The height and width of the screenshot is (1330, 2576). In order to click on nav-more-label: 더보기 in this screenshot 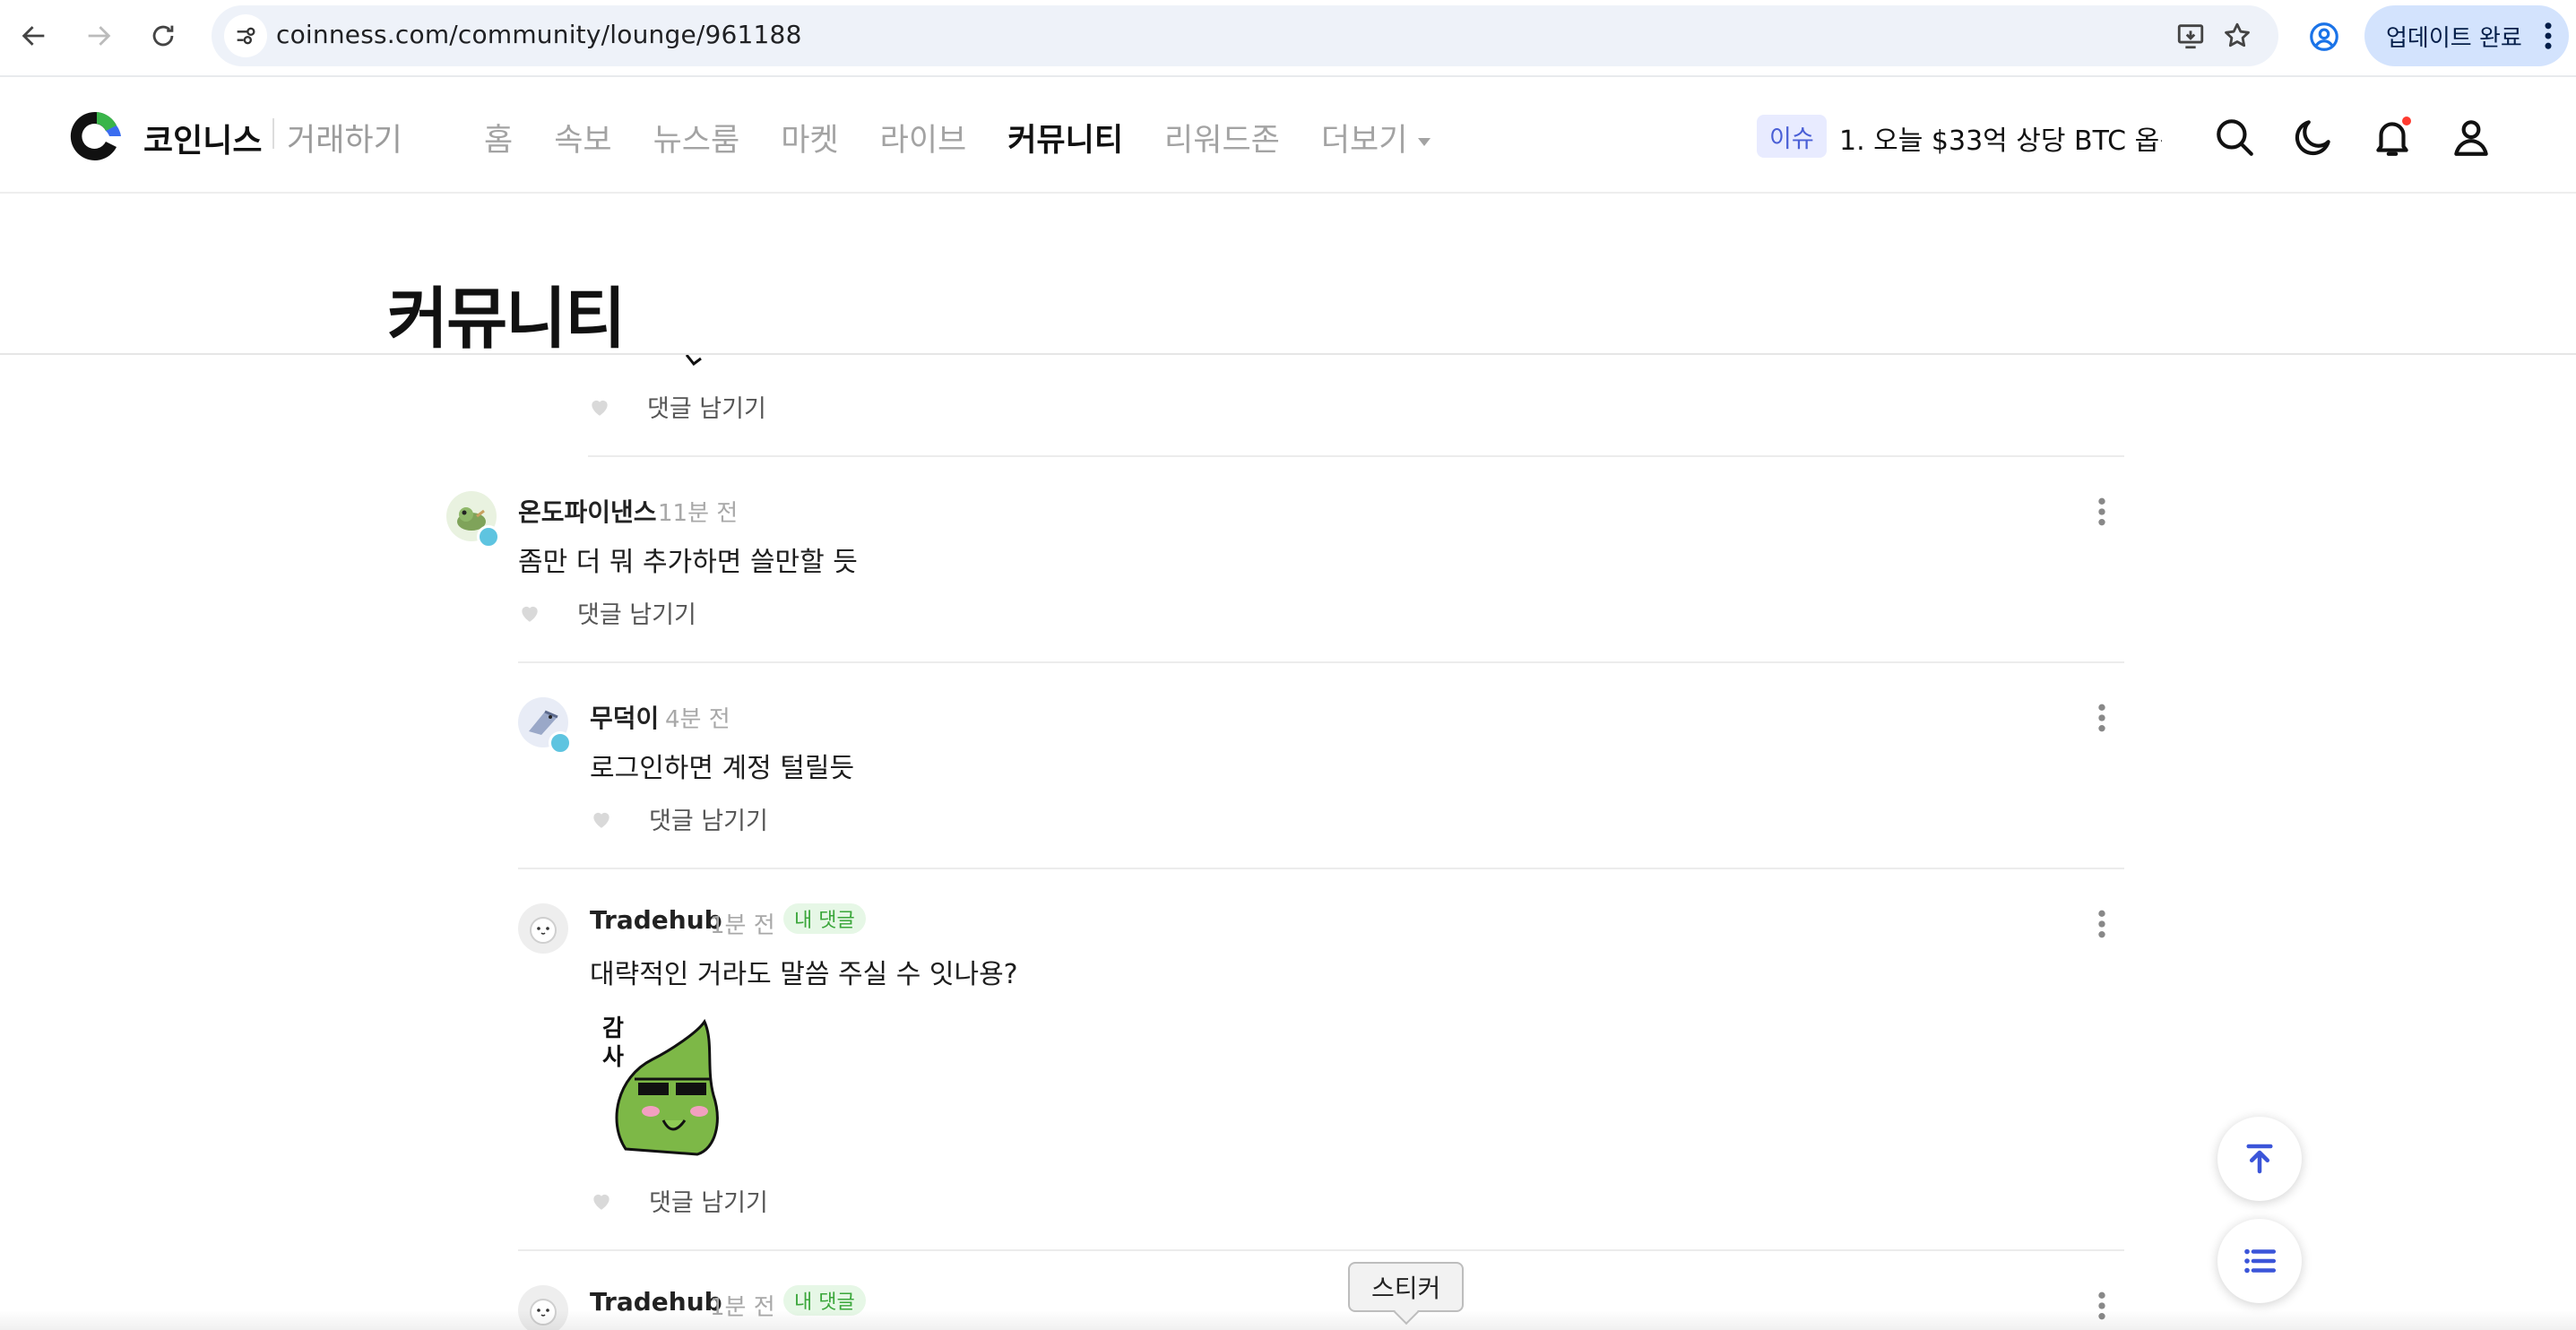, I will do `click(1364, 141)`.